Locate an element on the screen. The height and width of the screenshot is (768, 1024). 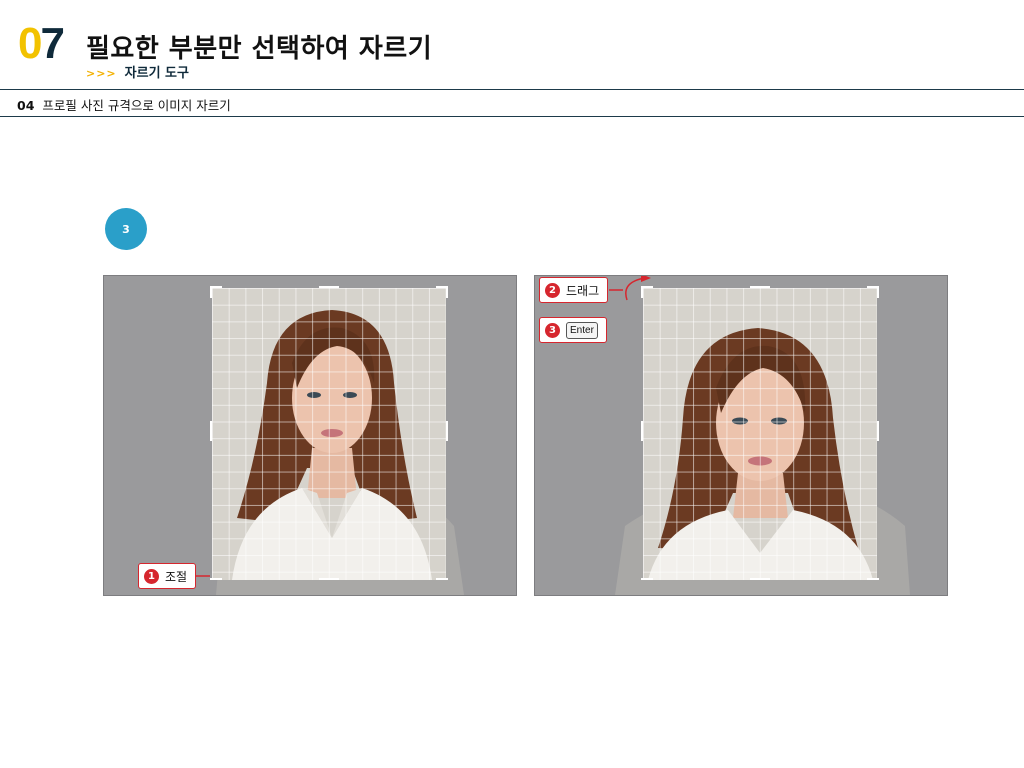
subtitle-text: 자르기 도구 is located at coordinates (156, 73).